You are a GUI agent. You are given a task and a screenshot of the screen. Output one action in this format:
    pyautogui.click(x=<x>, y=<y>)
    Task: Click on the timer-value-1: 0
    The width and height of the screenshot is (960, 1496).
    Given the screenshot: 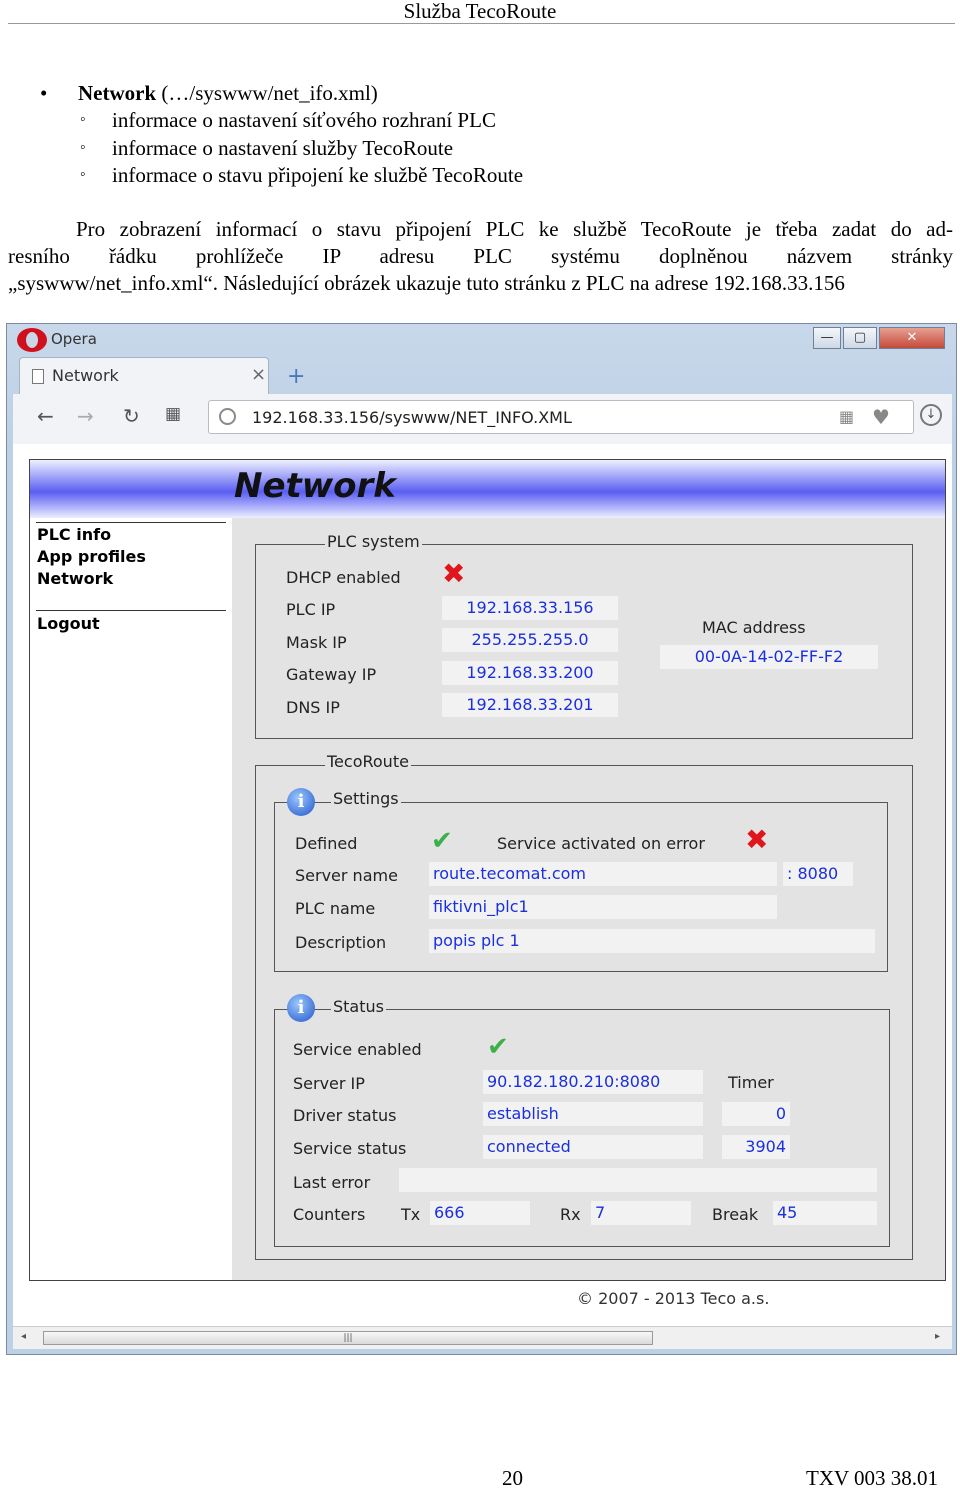 What is the action you would take?
    pyautogui.click(x=756, y=1114)
    